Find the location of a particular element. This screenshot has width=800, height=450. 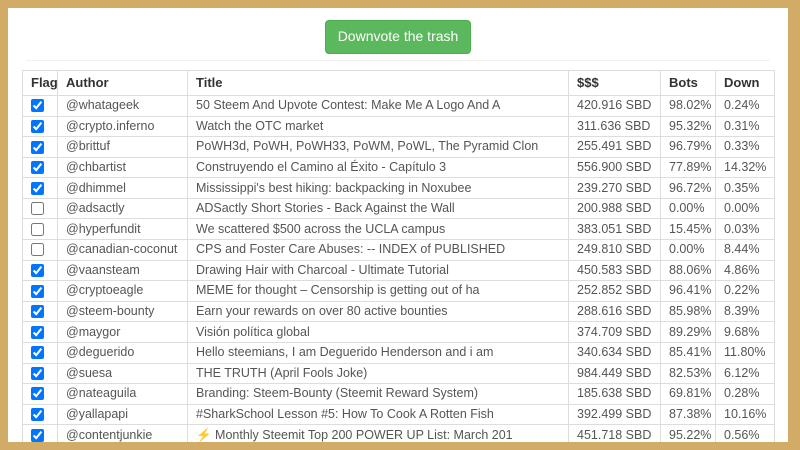

down-cell: 10.16% is located at coordinates (745, 414).